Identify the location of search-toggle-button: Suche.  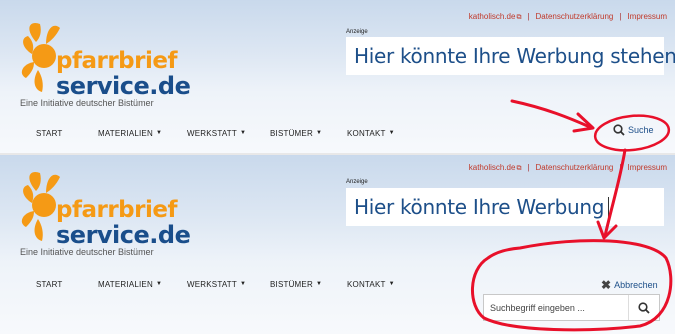
(633, 130).